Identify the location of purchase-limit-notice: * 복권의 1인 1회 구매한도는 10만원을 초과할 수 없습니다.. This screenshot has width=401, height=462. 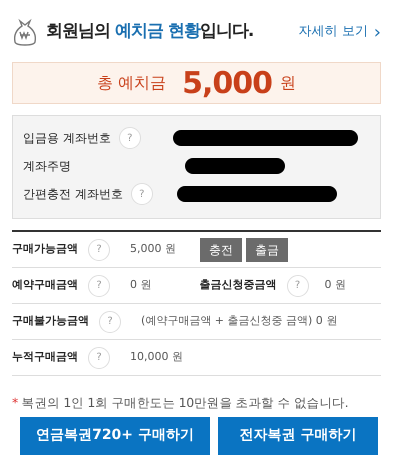
(181, 403).